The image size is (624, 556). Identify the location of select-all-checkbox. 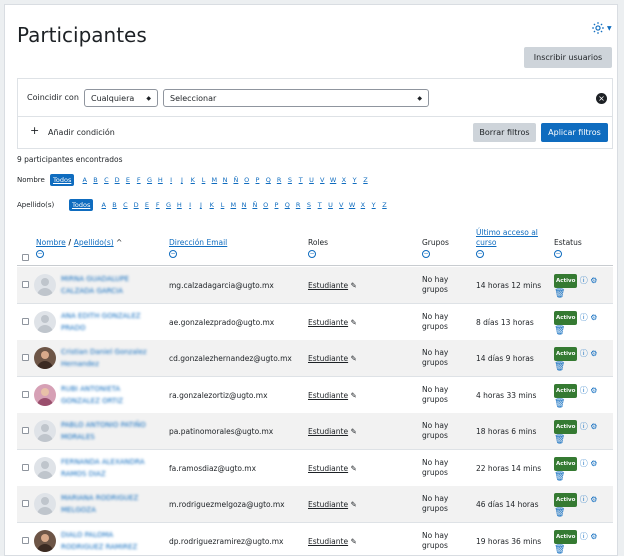
(25, 257).